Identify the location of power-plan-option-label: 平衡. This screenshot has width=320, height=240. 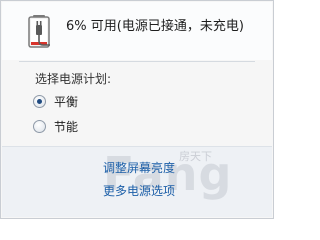
(66, 102).